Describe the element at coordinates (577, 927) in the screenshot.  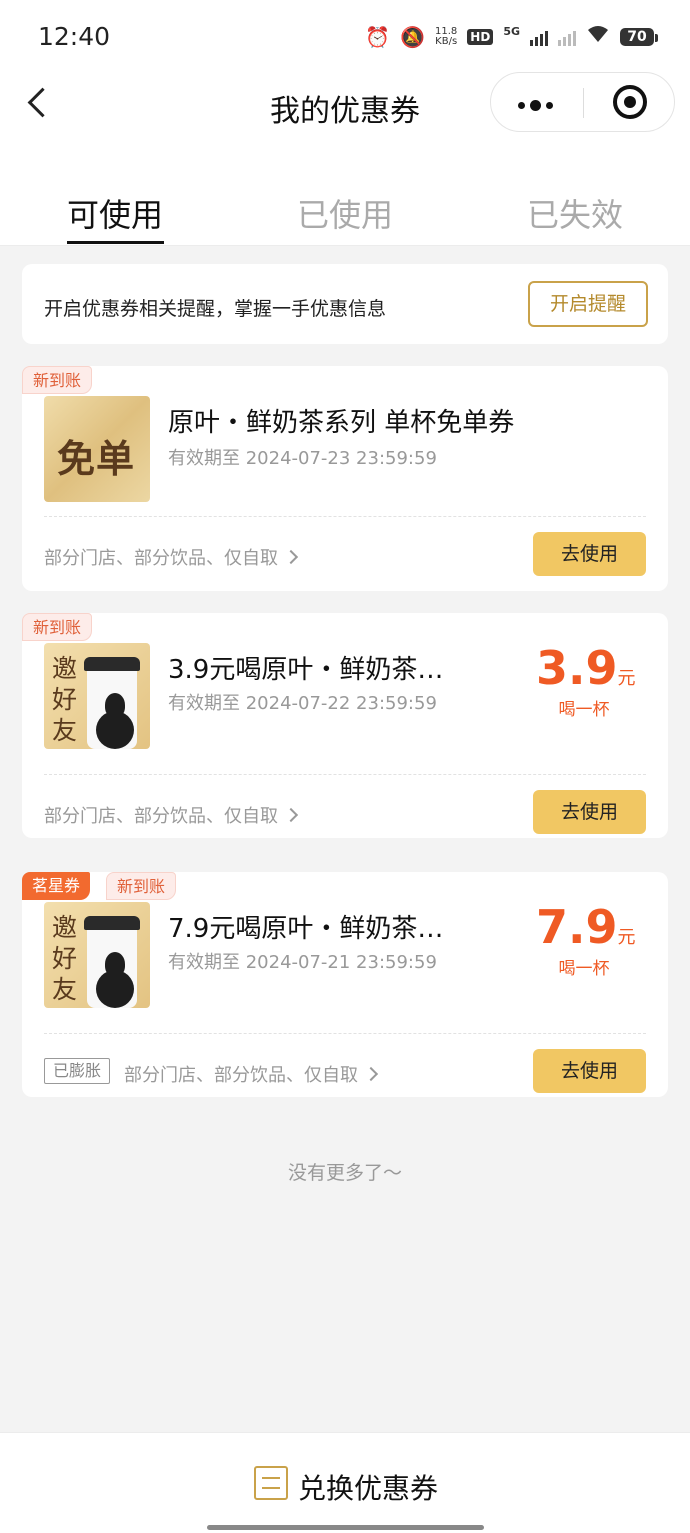
I see `price-value: 7.9` at that location.